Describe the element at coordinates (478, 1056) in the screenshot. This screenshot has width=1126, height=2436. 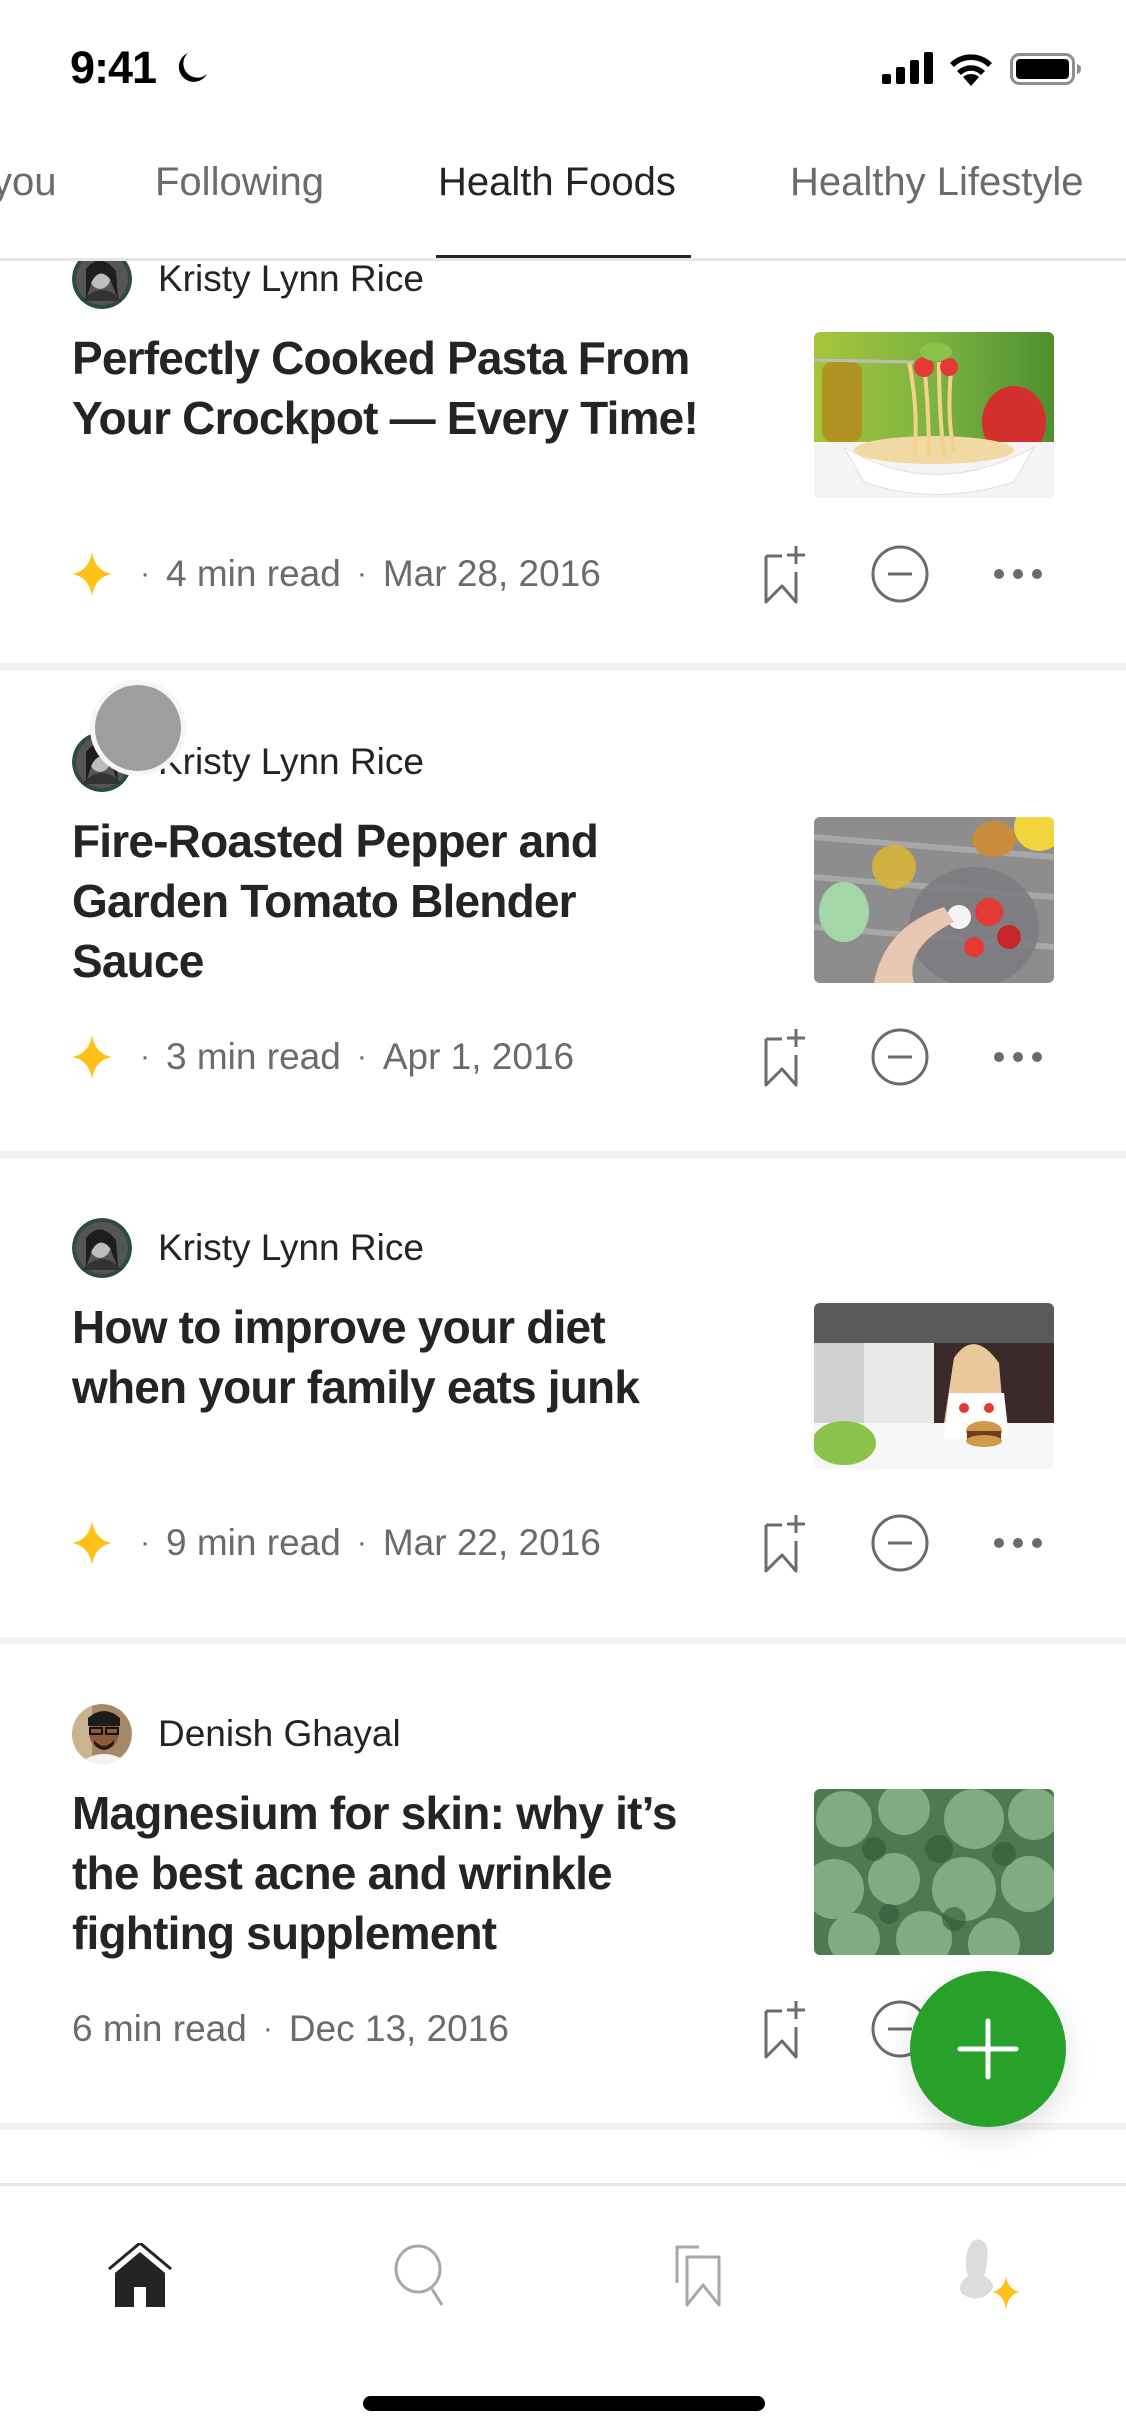
I see `publish-date: Apr 1, 2016` at that location.